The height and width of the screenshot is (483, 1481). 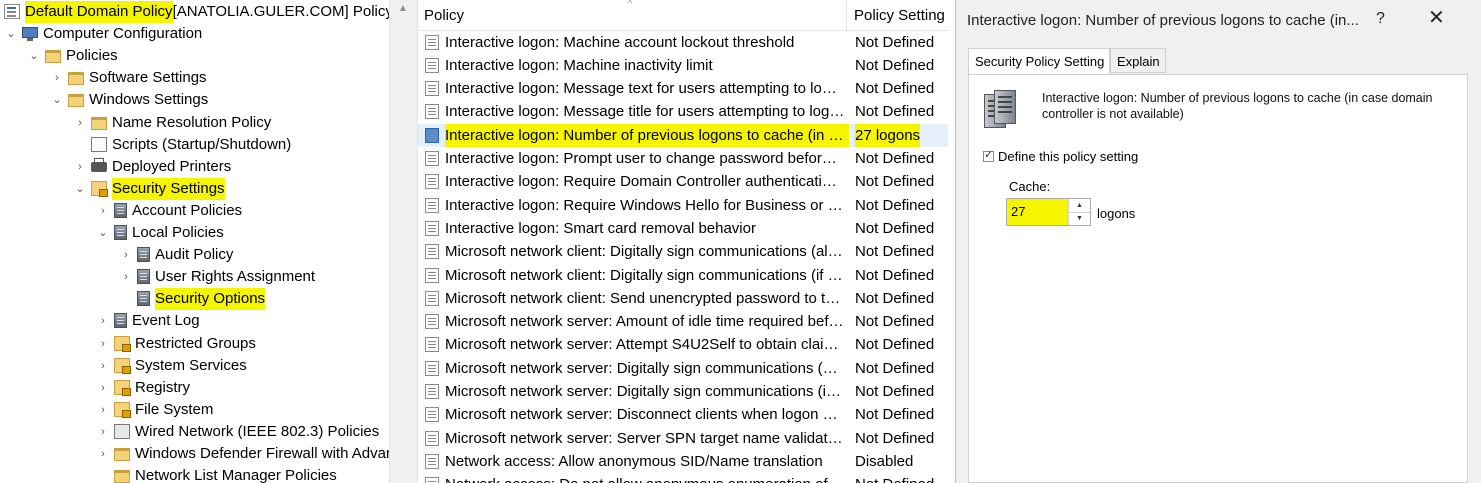 I want to click on folder-icon, so click(x=122, y=476).